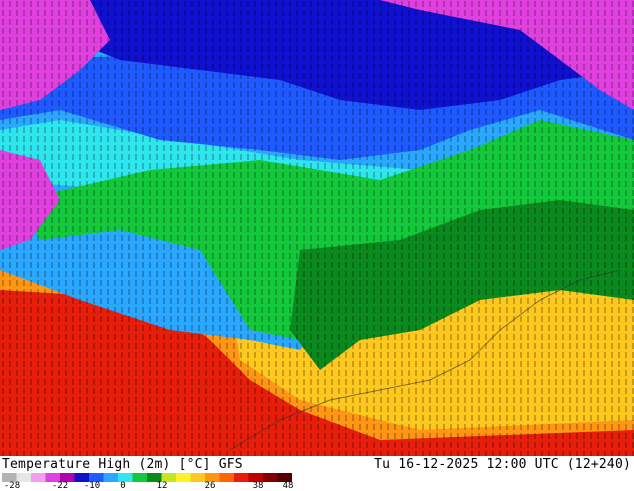 The height and width of the screenshot is (491, 634). What do you see at coordinates (502, 464) in the screenshot?
I see `valid-datetime: Tu 16-12-2025 12:00 UTC (12+240)` at bounding box center [502, 464].